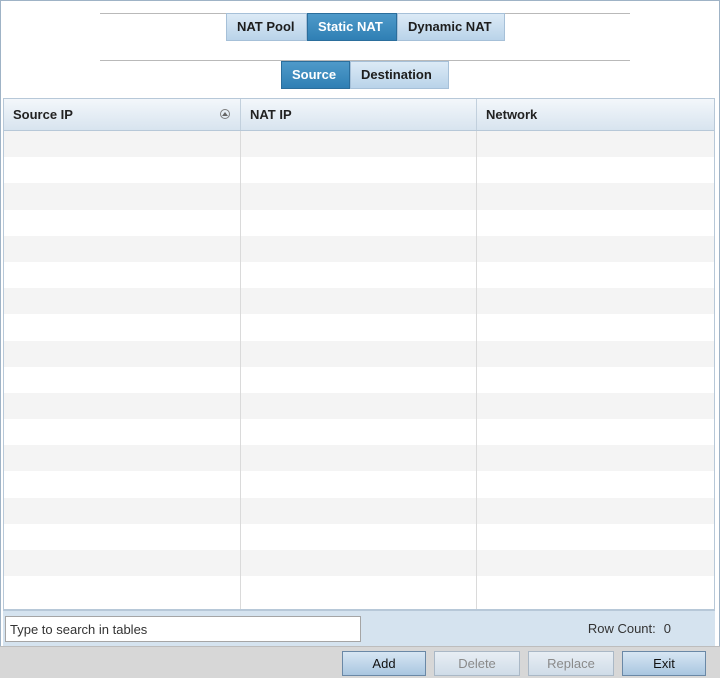 Image resolution: width=720 pixels, height=678 pixels. I want to click on column-label-source-ip: Source IP, so click(43, 114).